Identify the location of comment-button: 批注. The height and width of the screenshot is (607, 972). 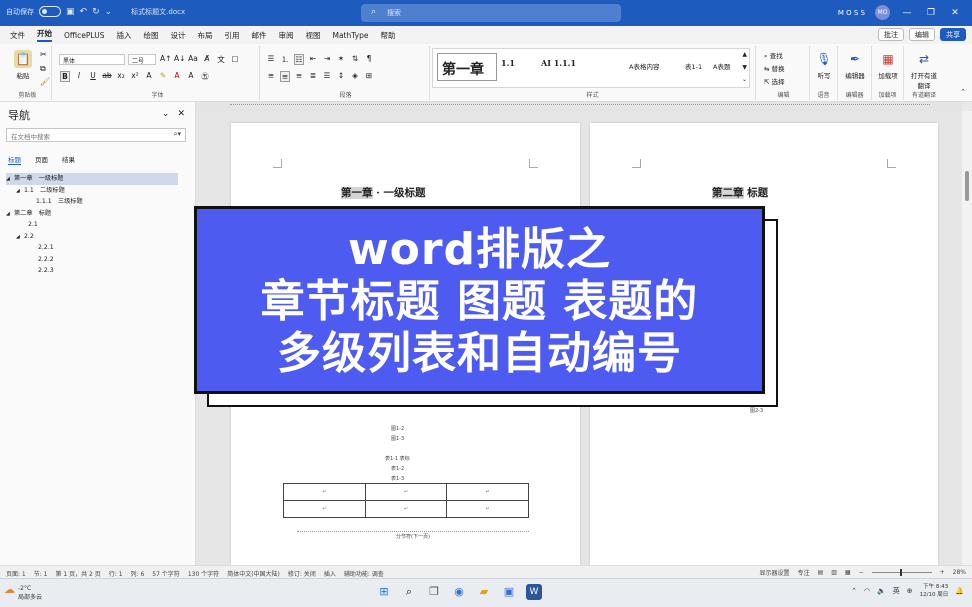
(891, 34).